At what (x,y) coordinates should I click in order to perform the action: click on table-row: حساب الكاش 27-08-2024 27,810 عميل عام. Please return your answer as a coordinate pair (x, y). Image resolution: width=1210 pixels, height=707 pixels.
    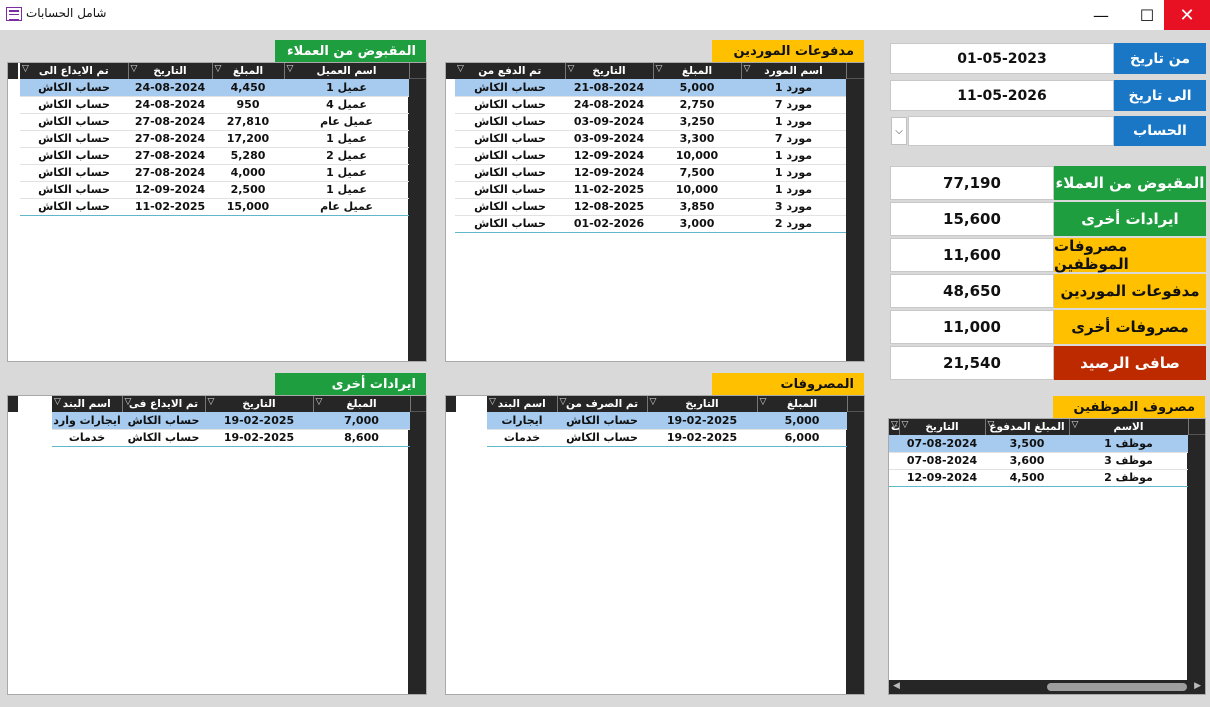
    Looking at the image, I should click on (214, 122).